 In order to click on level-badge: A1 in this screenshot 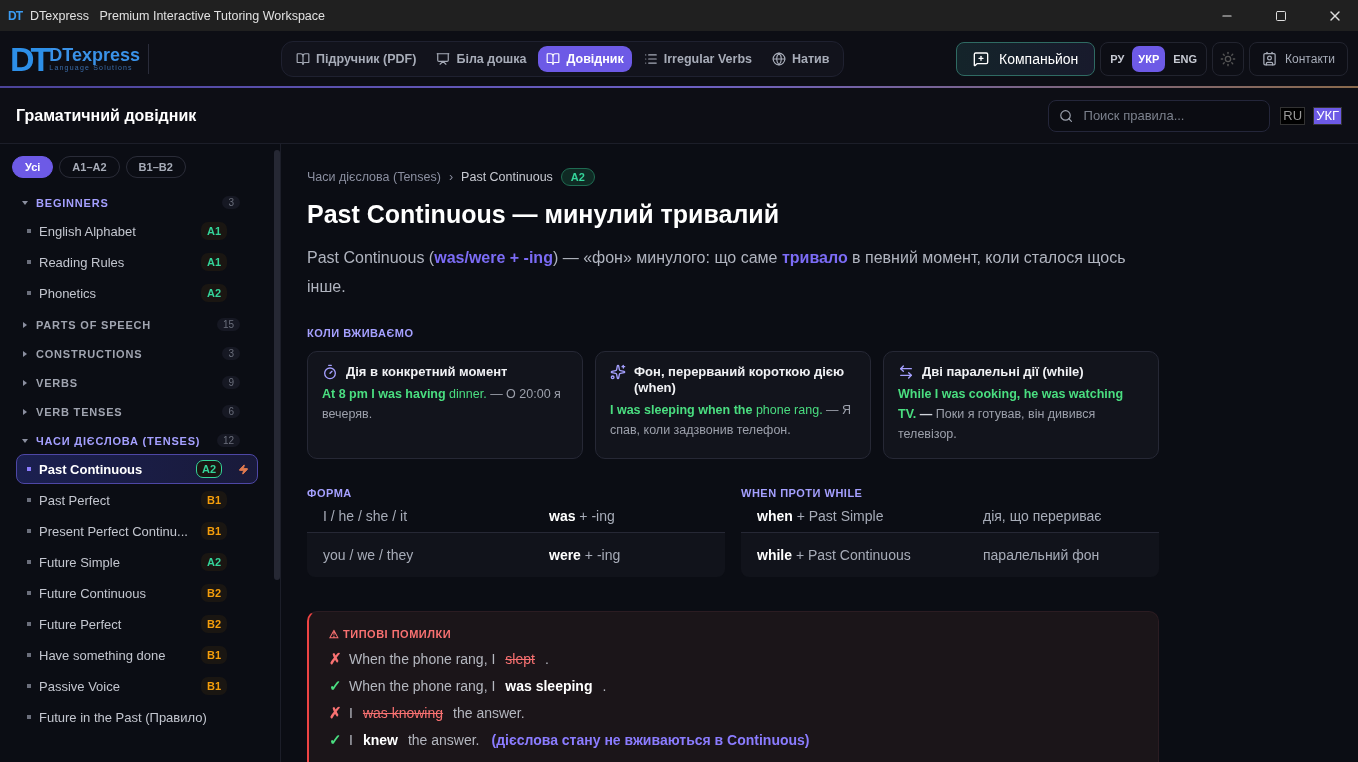, I will do `click(213, 262)`.